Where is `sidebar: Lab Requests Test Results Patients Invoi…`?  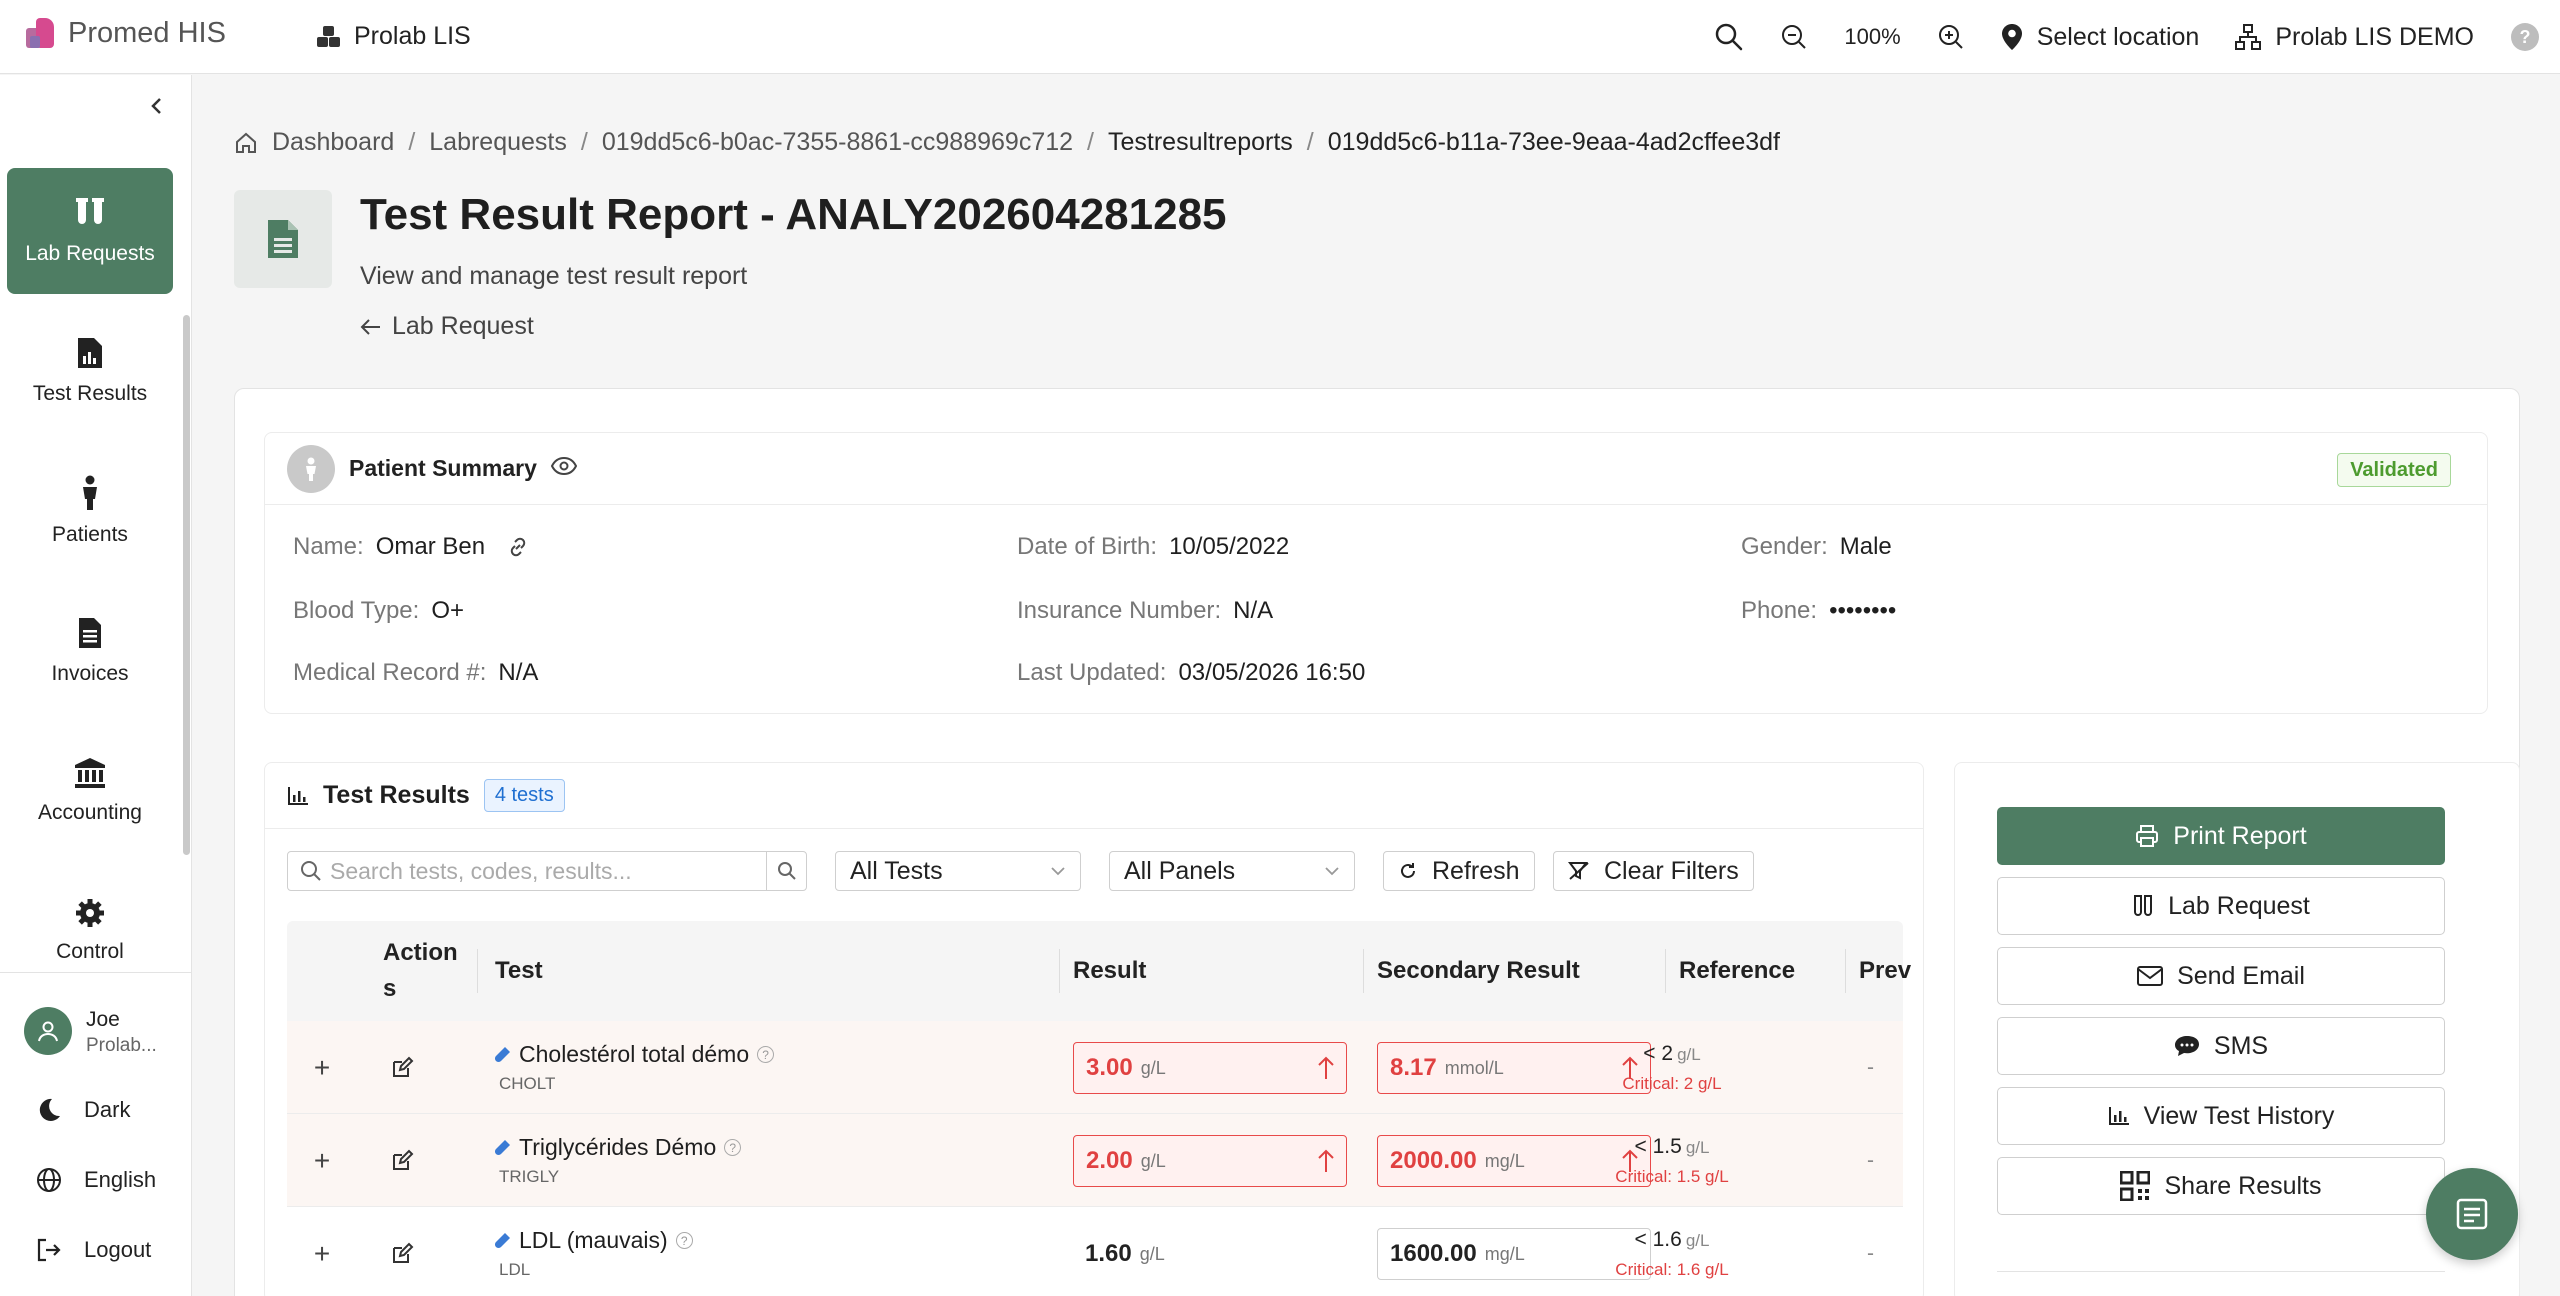 sidebar: Lab Requests Test Results Patients Invoi… is located at coordinates (96, 685).